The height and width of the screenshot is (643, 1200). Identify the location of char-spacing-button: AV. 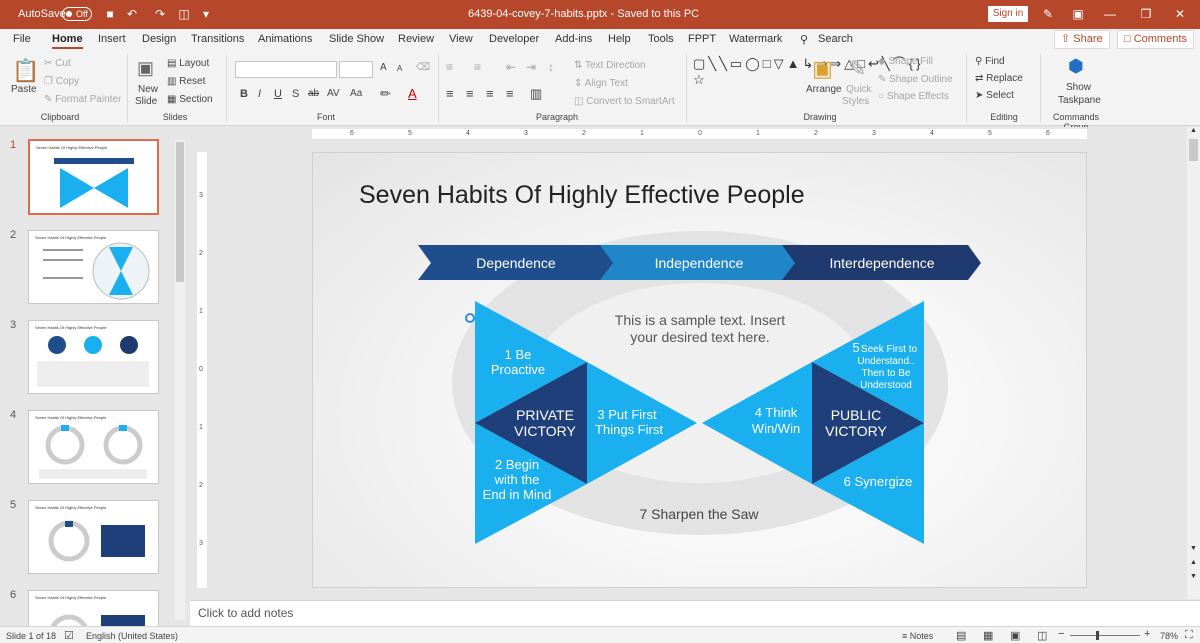
(333, 93).